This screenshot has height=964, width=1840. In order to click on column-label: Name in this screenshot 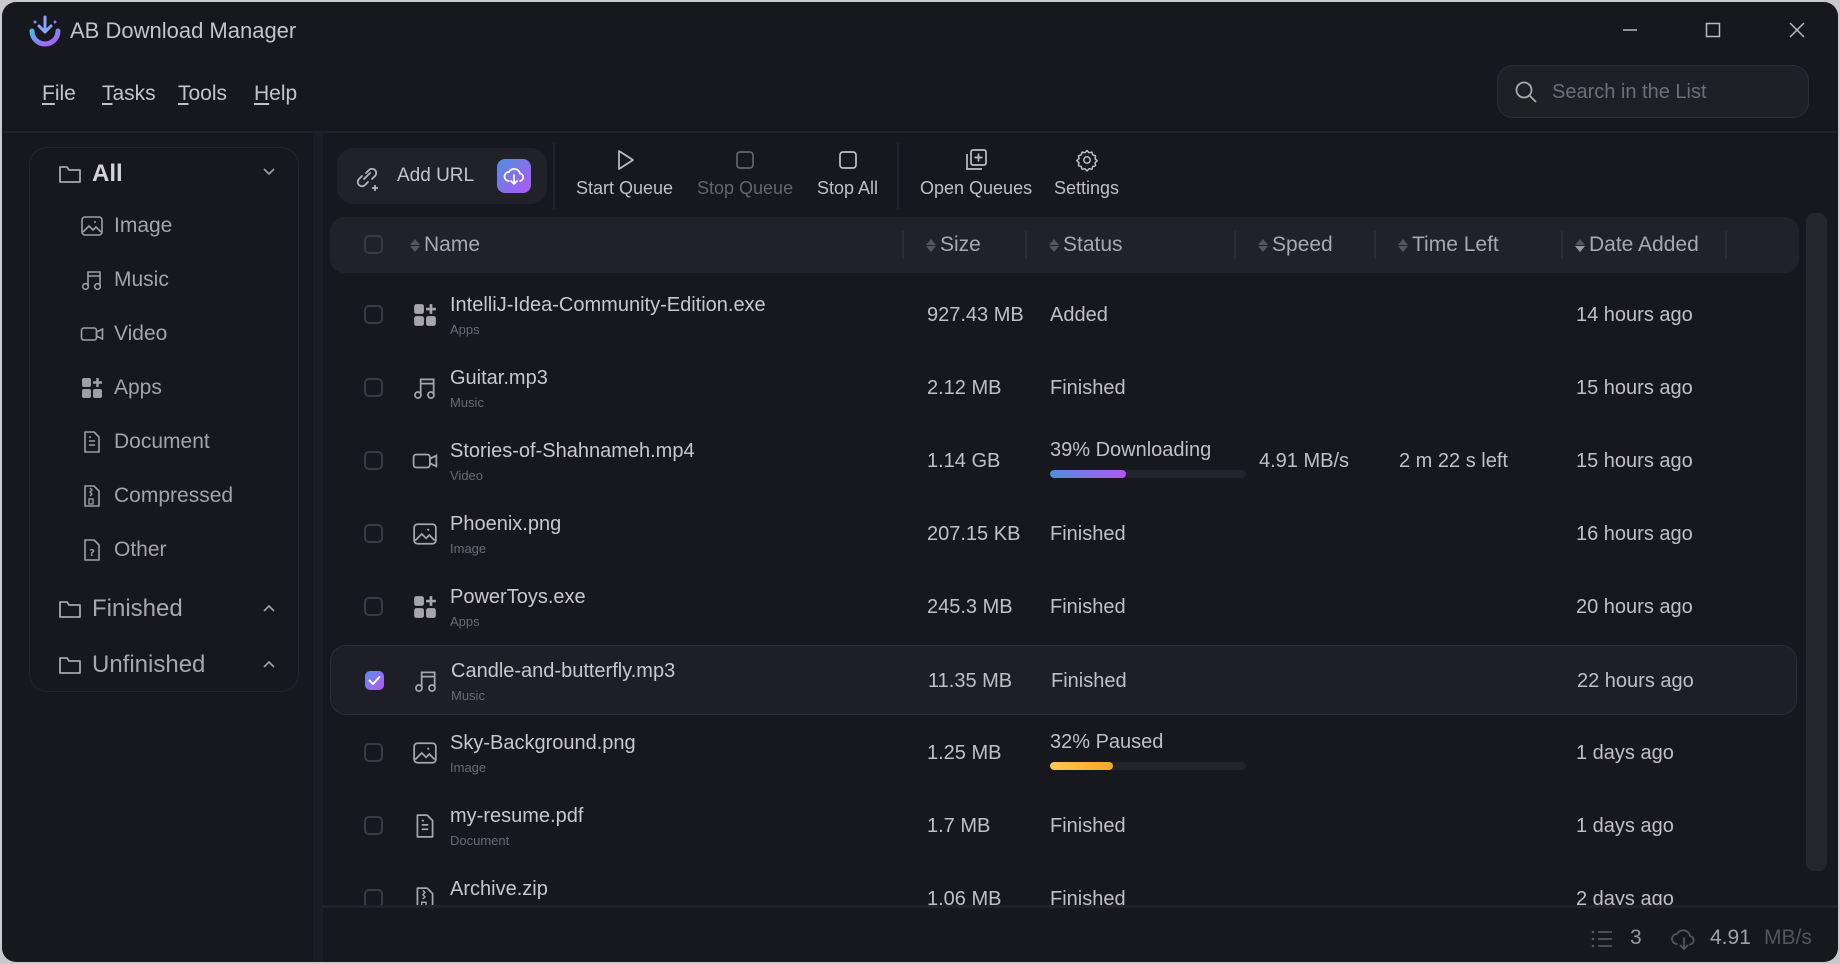, I will do `click(452, 244)`.